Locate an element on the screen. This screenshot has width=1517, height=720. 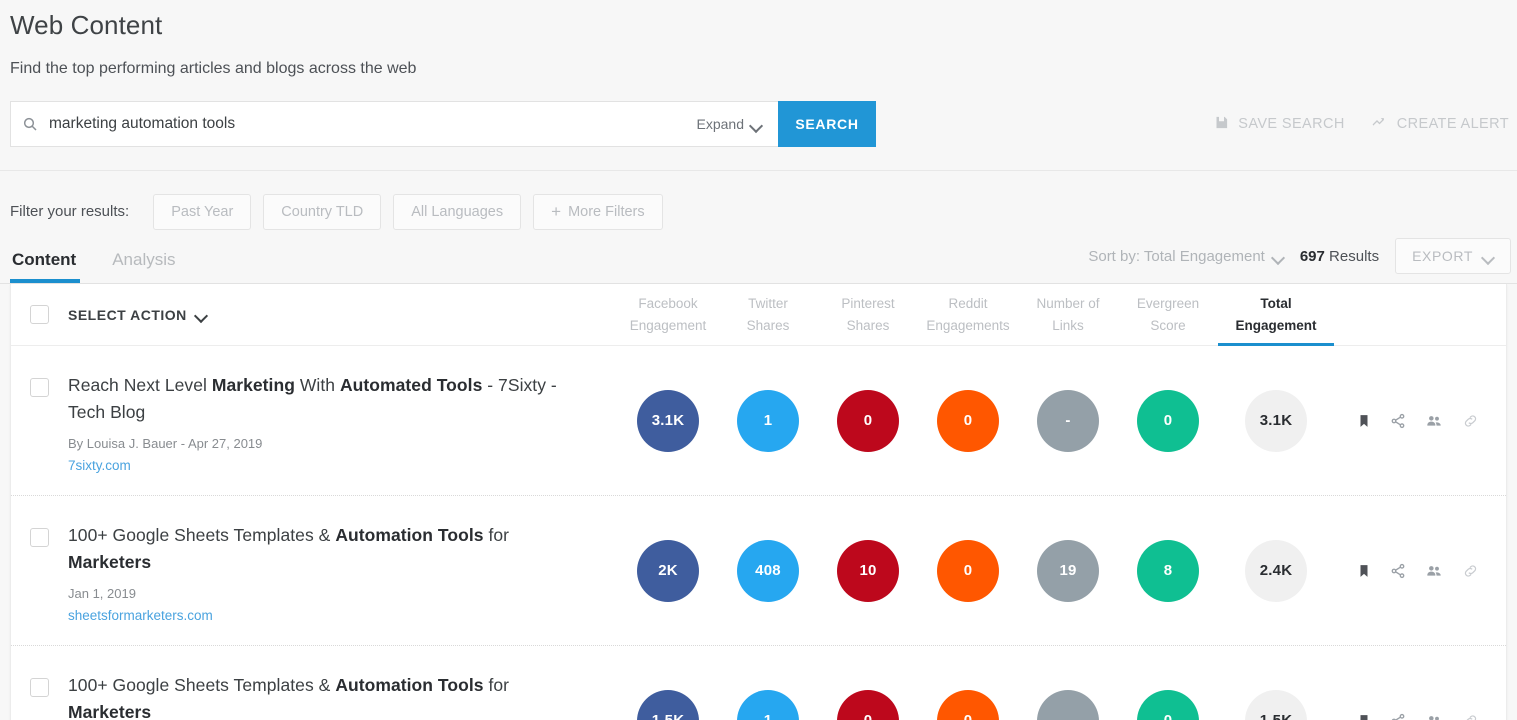
column-twitter-shares: Twitter Shares is located at coordinates (768, 314).